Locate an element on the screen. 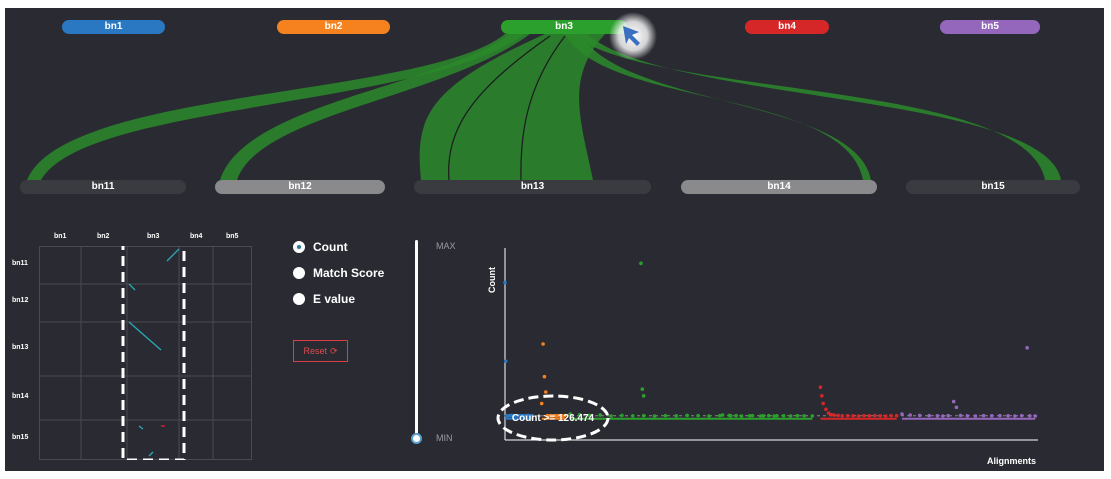 This screenshot has width=1111, height=479. slider-max-label: MAX is located at coordinates (446, 246).